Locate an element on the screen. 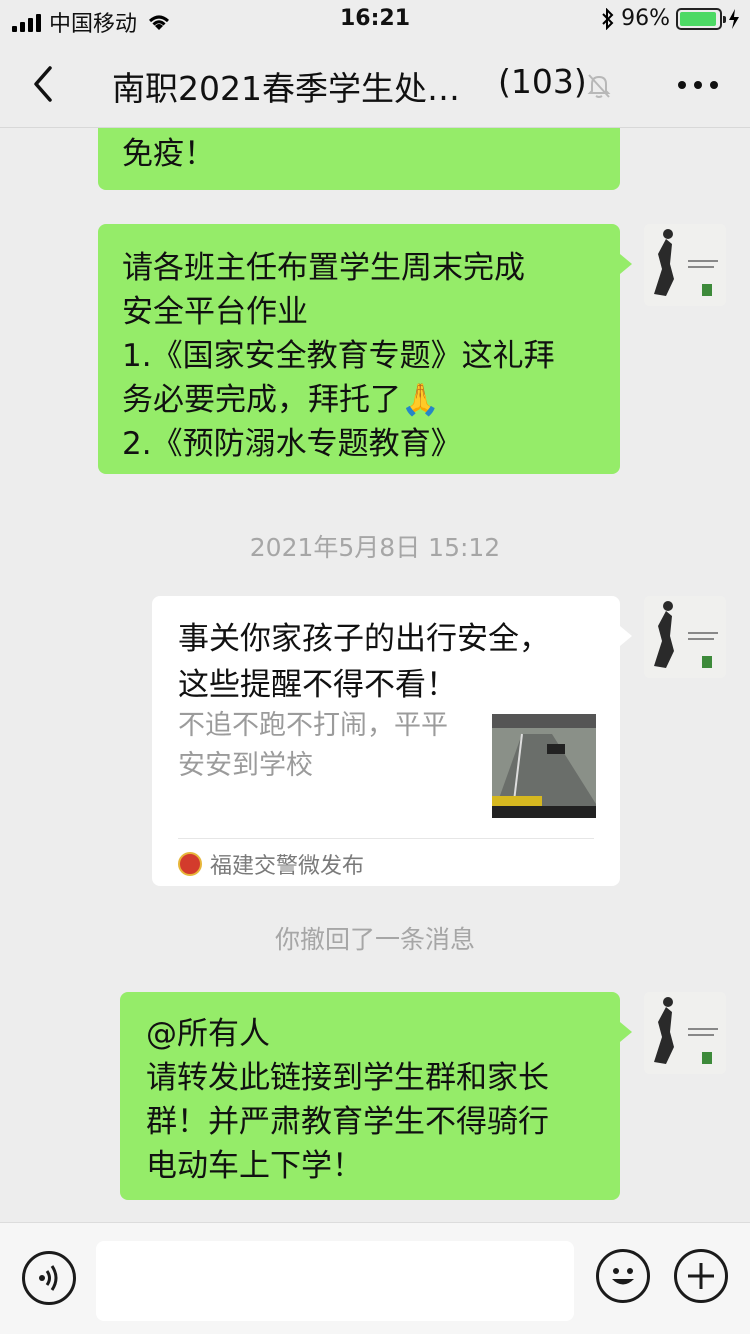 This screenshot has width=750, height=1334. pray-emoji-icon: 🙏 is located at coordinates (420, 400).